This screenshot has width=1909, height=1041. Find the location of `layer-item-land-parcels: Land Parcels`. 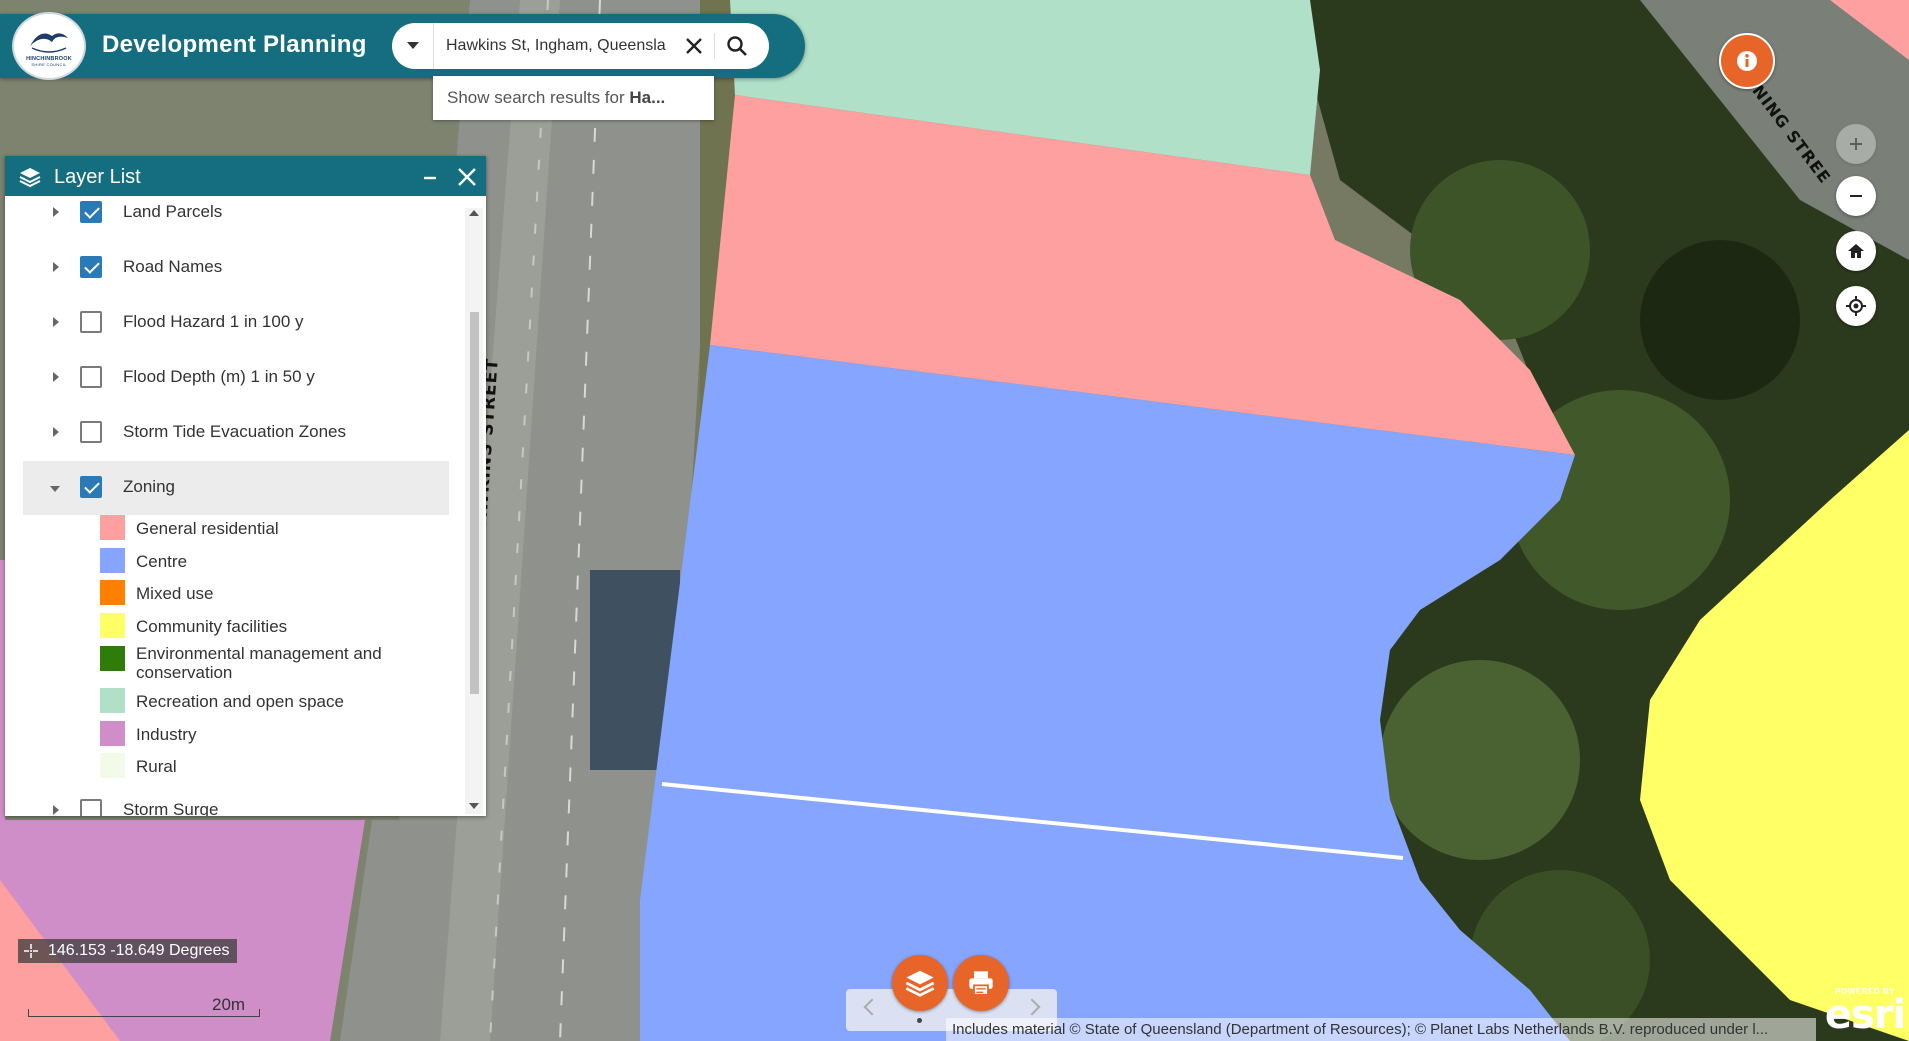

layer-item-land-parcels: Land Parcels is located at coordinates (236, 218).